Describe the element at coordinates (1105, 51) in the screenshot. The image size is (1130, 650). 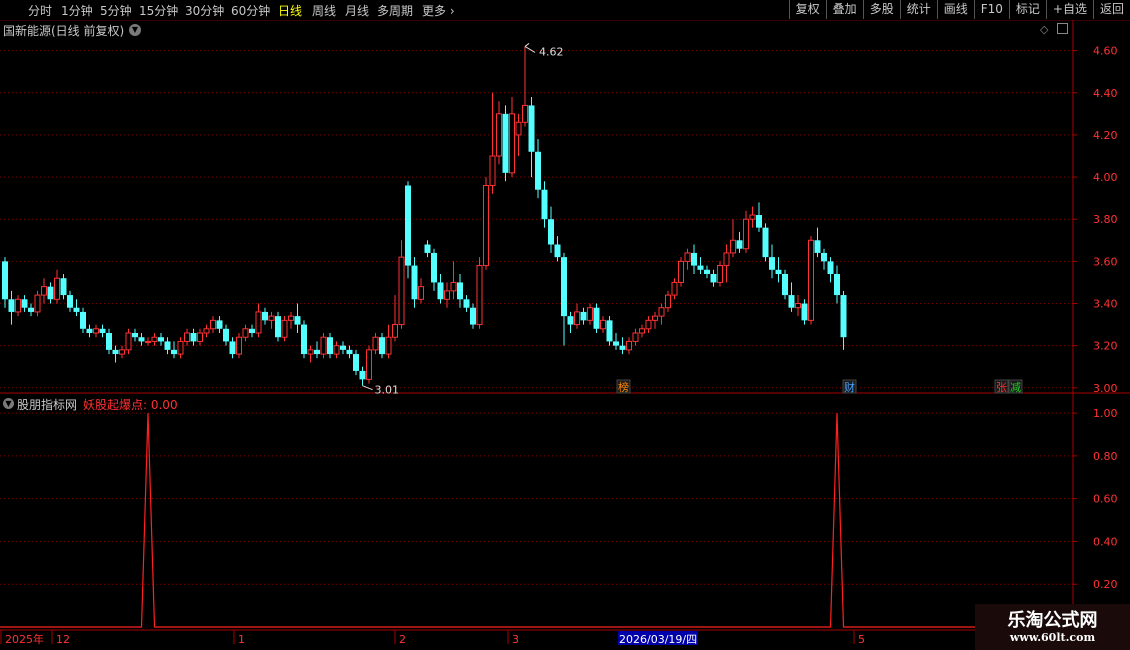
I see `price-tick-label: 4.60` at that location.